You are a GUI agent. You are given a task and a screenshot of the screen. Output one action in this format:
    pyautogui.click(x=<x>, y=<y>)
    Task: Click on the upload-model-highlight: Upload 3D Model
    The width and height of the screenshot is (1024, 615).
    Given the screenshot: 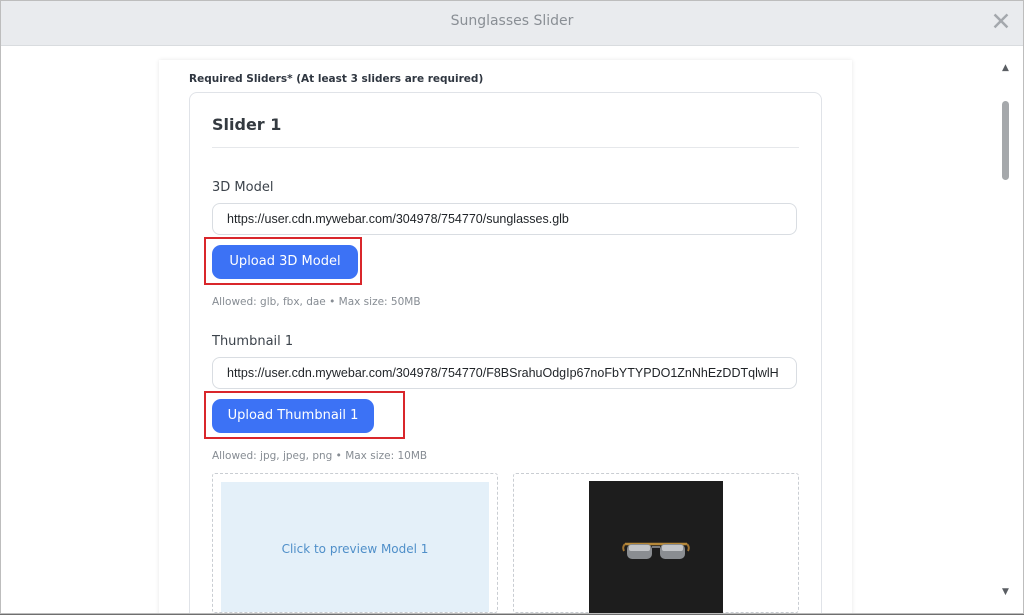 What is the action you would take?
    pyautogui.click(x=283, y=261)
    